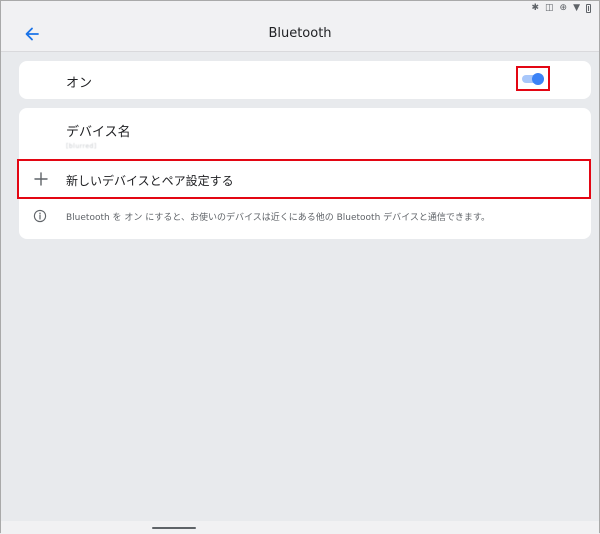 The width and height of the screenshot is (600, 534). Describe the element at coordinates (535, 8) in the screenshot. I see `bluetooth-icon: ✱` at that location.